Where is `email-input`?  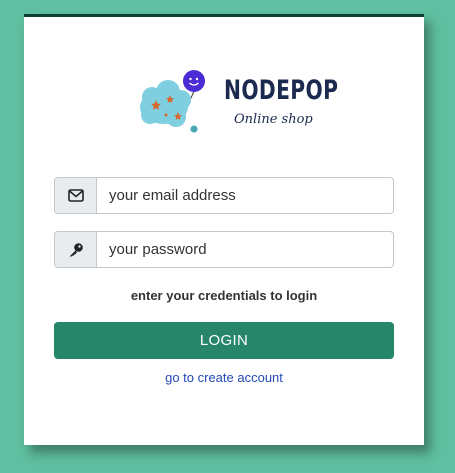 email-input is located at coordinates (245, 195).